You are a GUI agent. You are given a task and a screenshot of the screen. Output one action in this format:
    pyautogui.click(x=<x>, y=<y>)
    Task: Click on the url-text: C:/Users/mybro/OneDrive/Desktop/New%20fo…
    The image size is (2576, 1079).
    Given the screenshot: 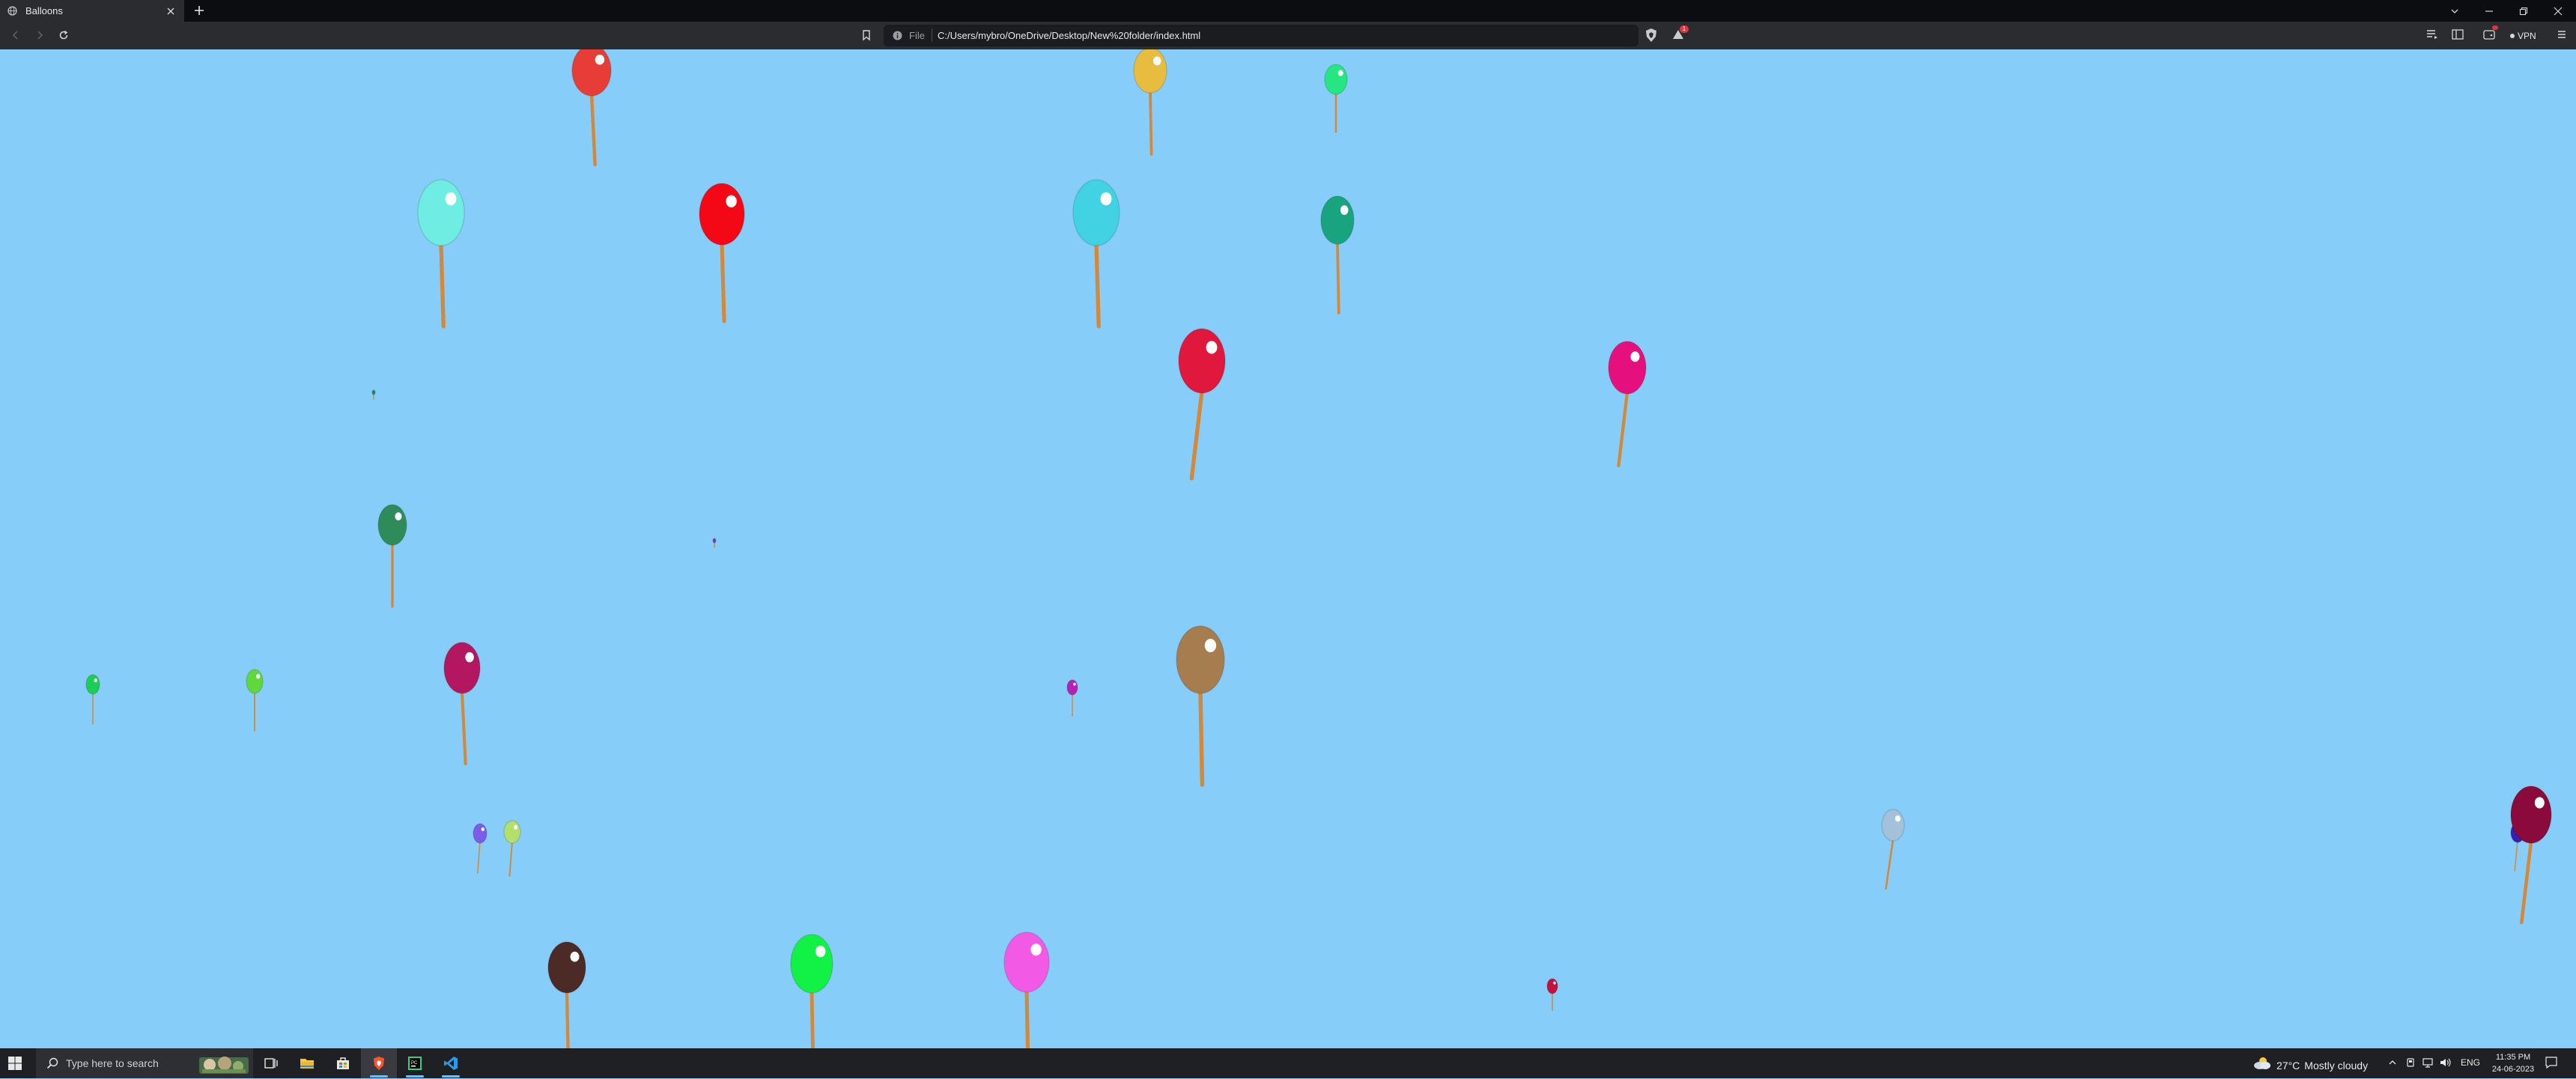 What is the action you would take?
    pyautogui.click(x=1069, y=36)
    